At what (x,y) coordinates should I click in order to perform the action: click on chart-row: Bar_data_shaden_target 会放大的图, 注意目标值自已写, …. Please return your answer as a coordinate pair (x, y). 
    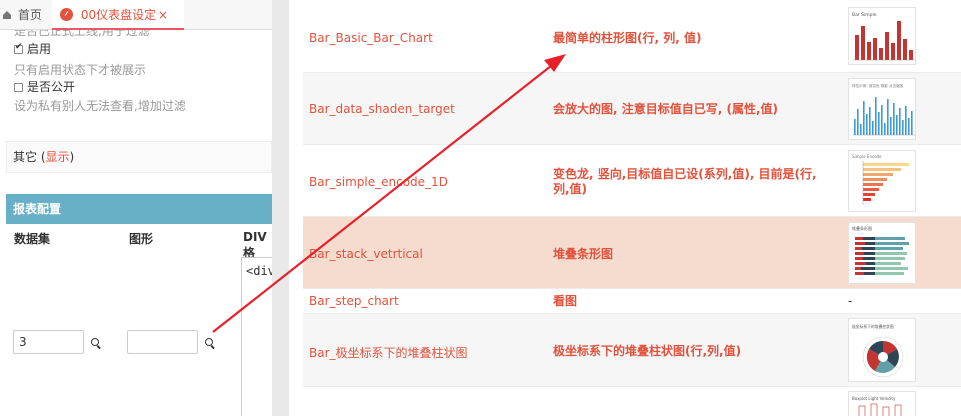
    Looking at the image, I should click on (632, 109).